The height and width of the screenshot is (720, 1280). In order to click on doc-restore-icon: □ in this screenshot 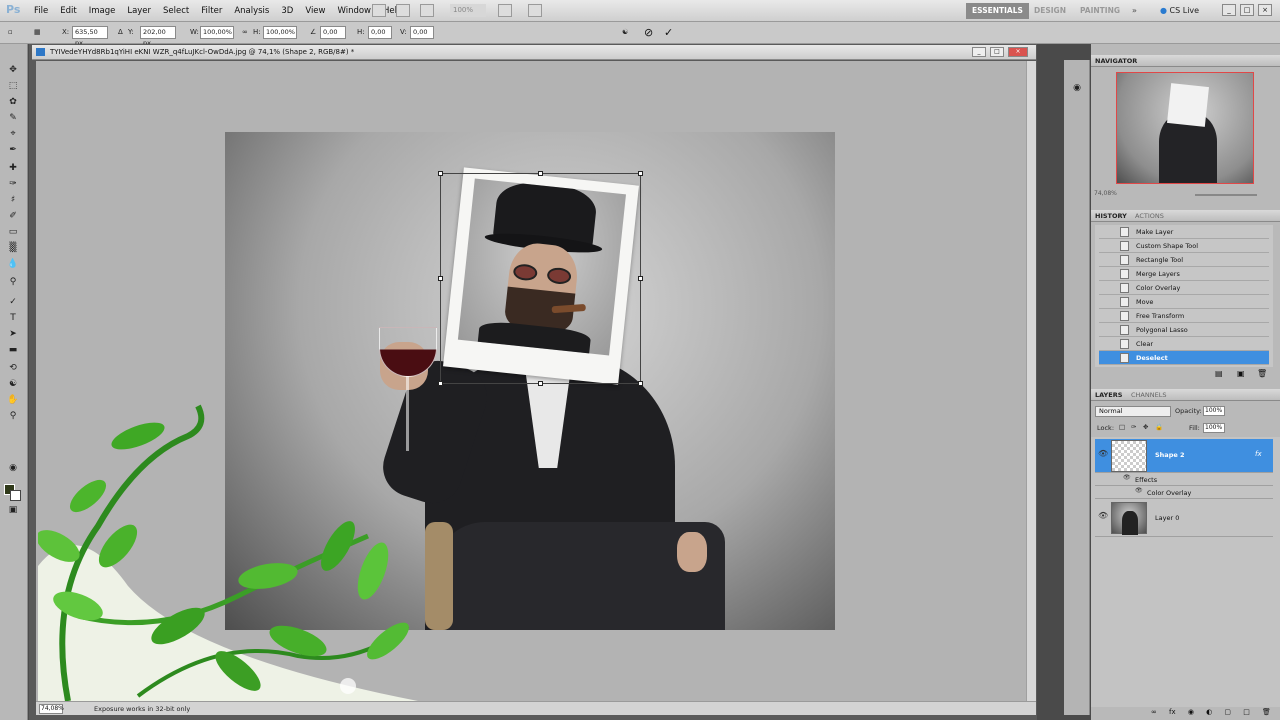, I will do `click(997, 52)`.